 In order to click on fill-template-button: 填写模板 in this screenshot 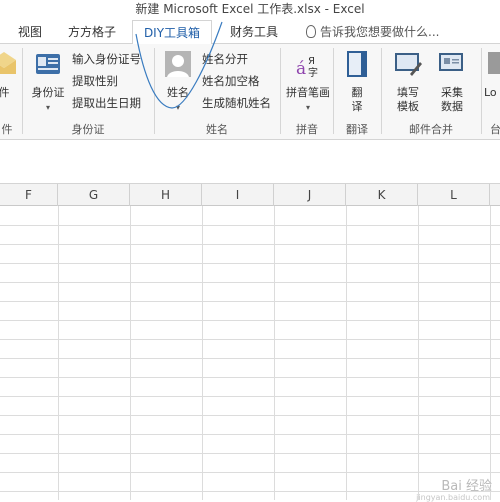, I will do `click(408, 82)`.